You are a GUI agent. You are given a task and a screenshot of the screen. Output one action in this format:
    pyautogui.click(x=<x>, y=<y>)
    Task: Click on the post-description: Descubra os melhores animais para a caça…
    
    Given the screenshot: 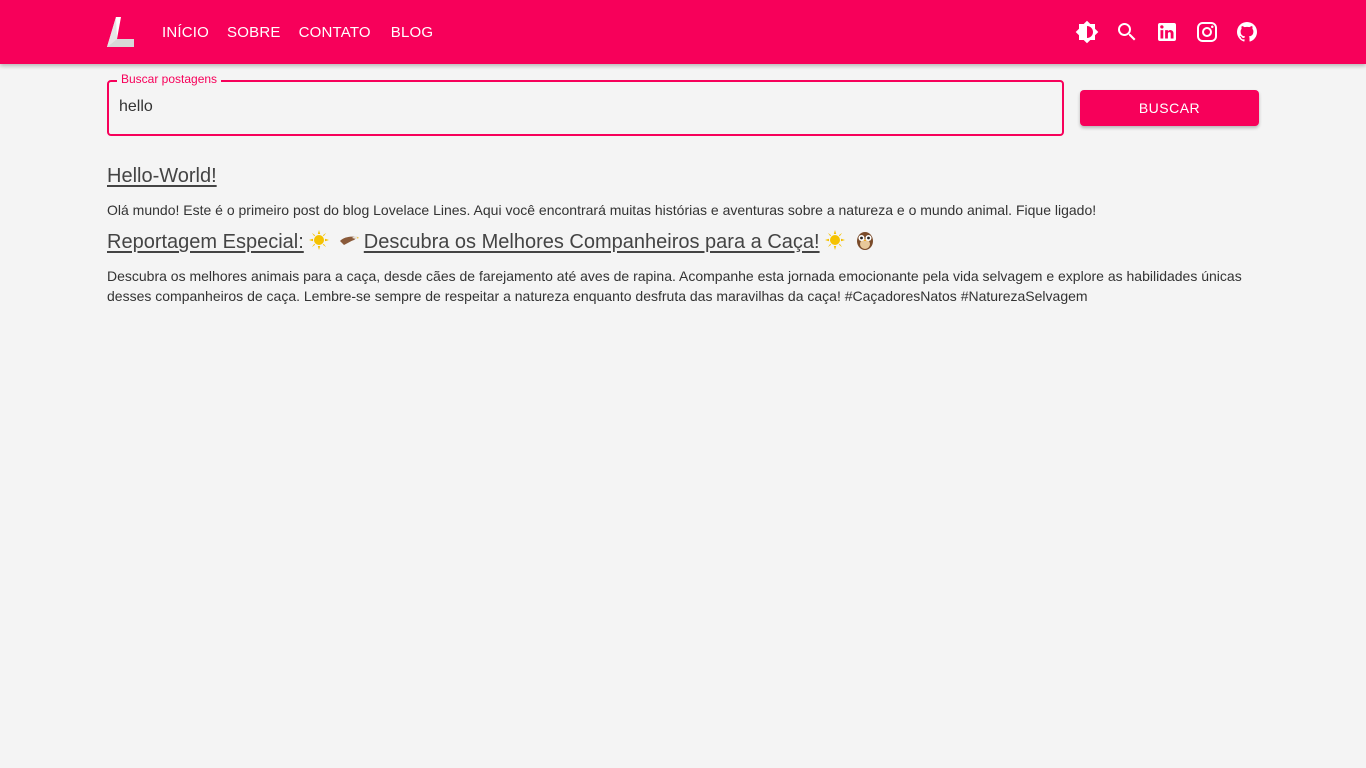 What is the action you would take?
    pyautogui.click(x=674, y=286)
    